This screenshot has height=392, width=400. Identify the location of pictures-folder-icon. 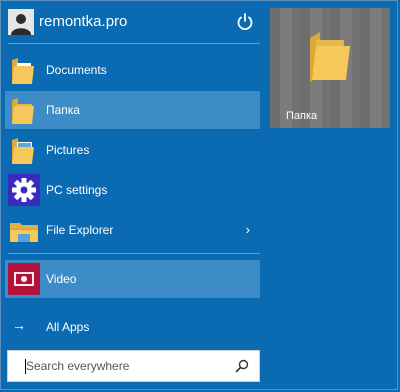
(24, 150).